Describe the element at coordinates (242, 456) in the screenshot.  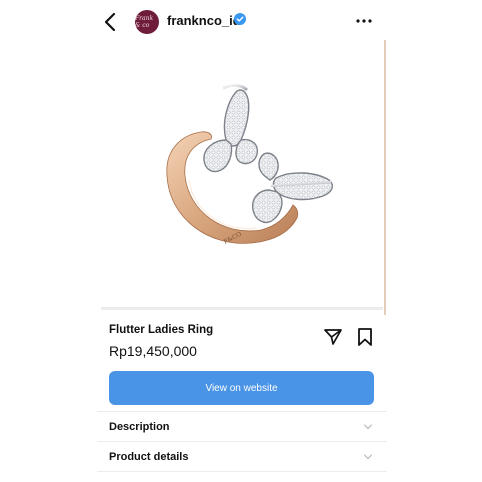
I see `product-details-section: Product details` at that location.